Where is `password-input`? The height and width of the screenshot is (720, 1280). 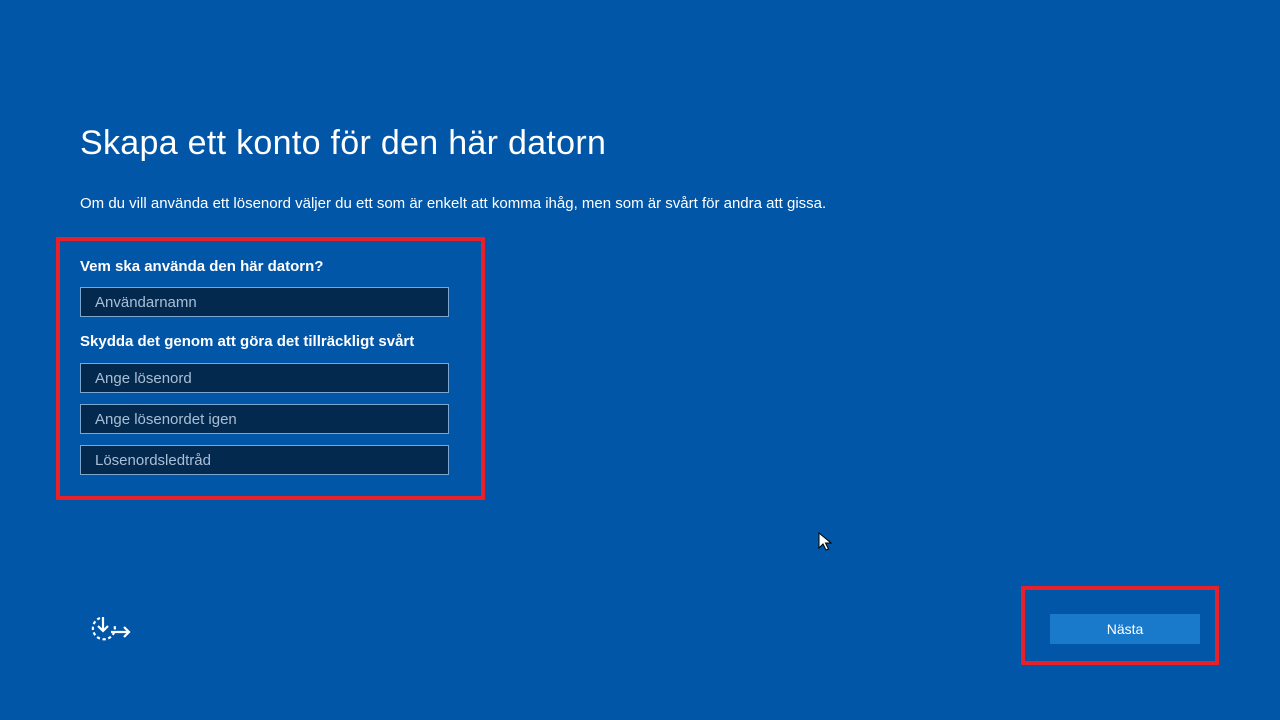 password-input is located at coordinates (264, 378).